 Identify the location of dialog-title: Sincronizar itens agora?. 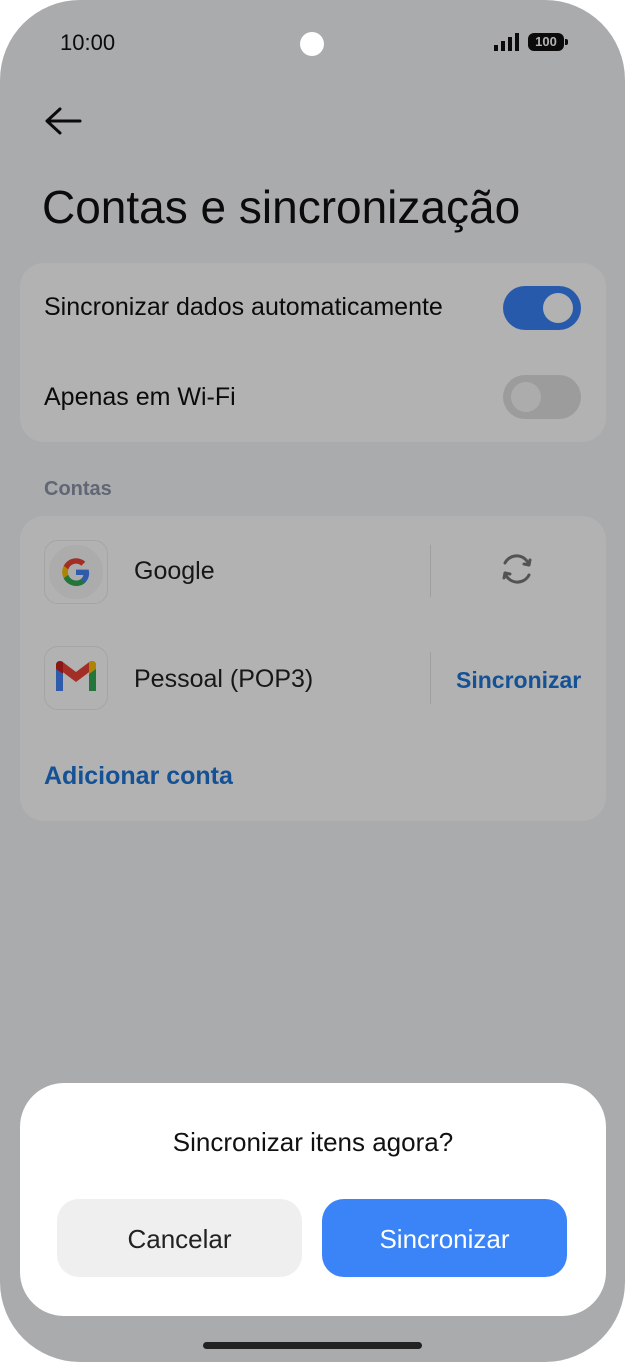
(313, 1142).